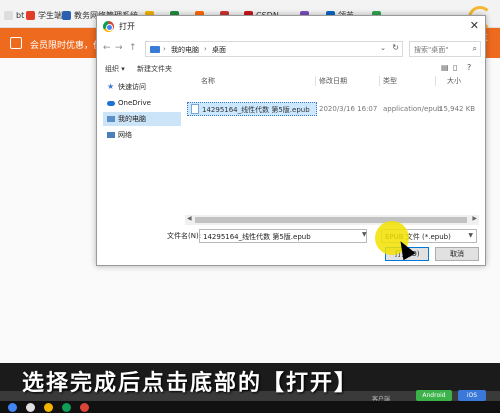 This screenshot has height=413, width=500. Describe the element at coordinates (111, 103) in the screenshot. I see `cloud-icon` at that location.